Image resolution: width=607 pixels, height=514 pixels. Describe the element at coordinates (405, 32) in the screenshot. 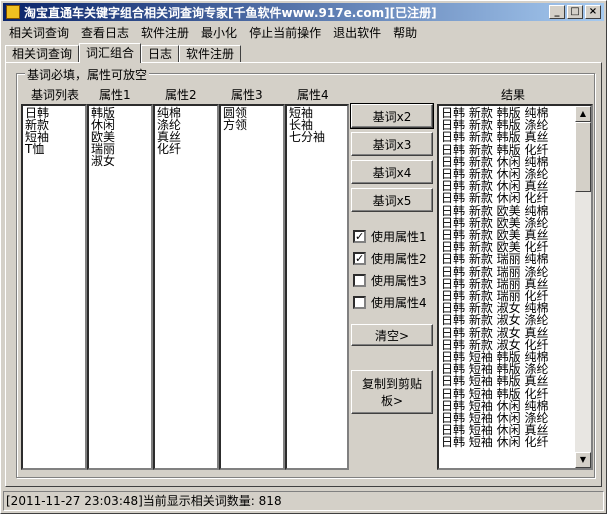

I see `menu-help: 帮助` at that location.